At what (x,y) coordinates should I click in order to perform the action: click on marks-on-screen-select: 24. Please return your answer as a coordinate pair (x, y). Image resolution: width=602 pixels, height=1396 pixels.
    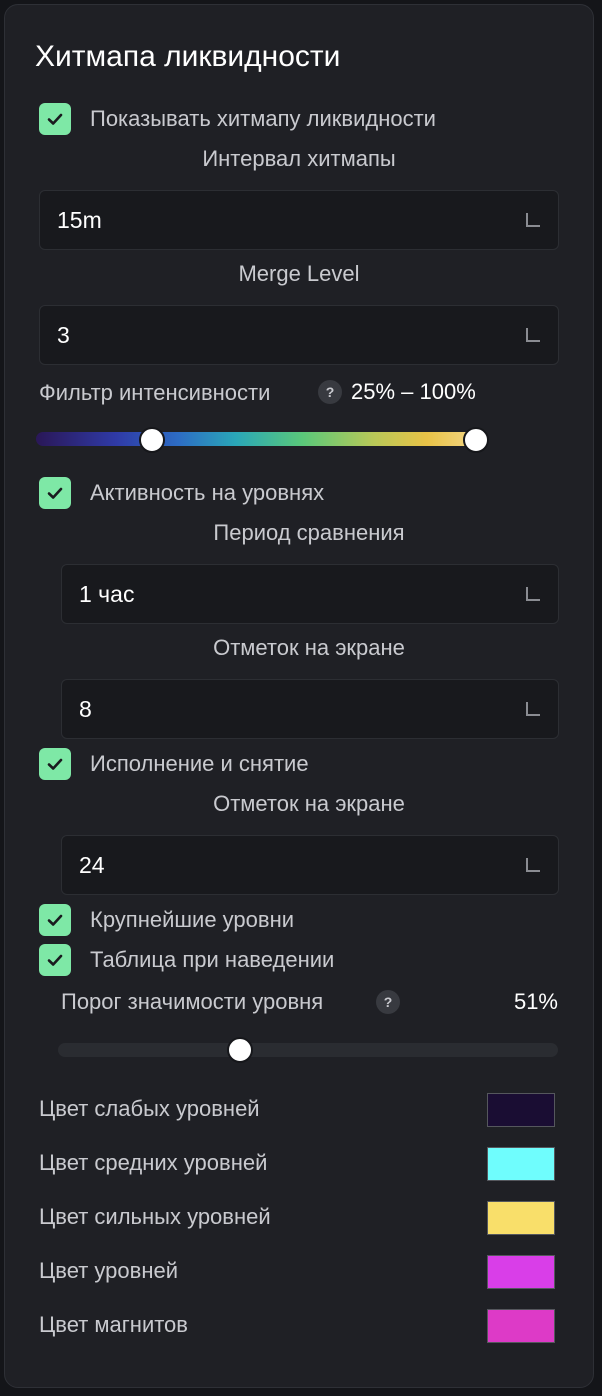
    Looking at the image, I should click on (310, 865).